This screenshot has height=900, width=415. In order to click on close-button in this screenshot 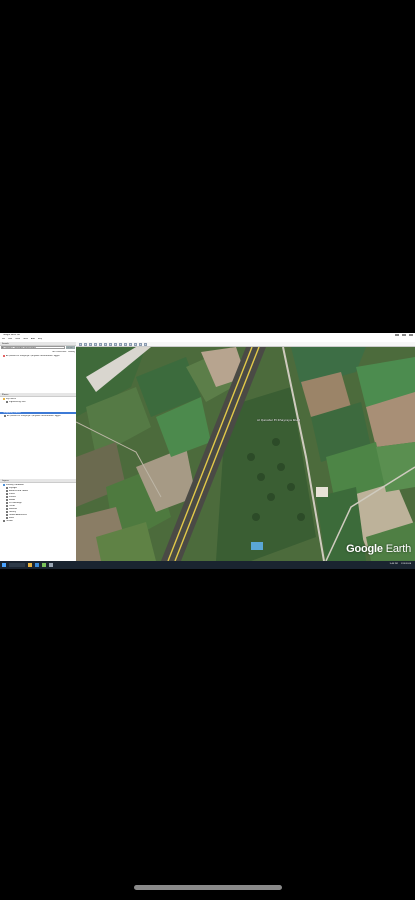, I will do `click(411, 335)`.